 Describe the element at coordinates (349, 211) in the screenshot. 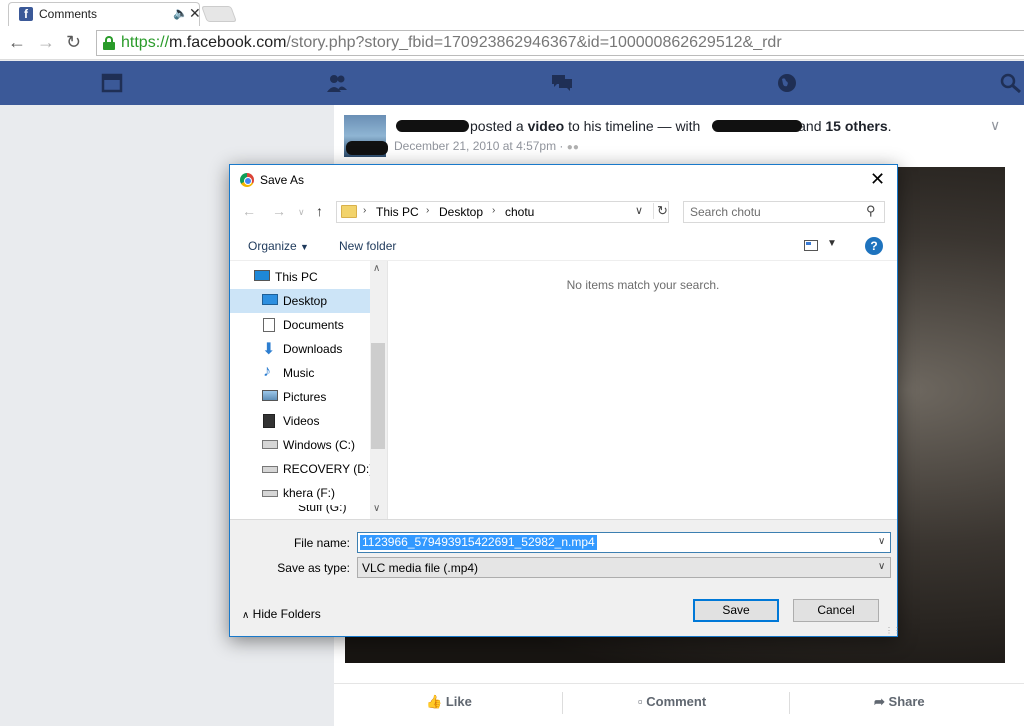

I see `folder-icon` at that location.